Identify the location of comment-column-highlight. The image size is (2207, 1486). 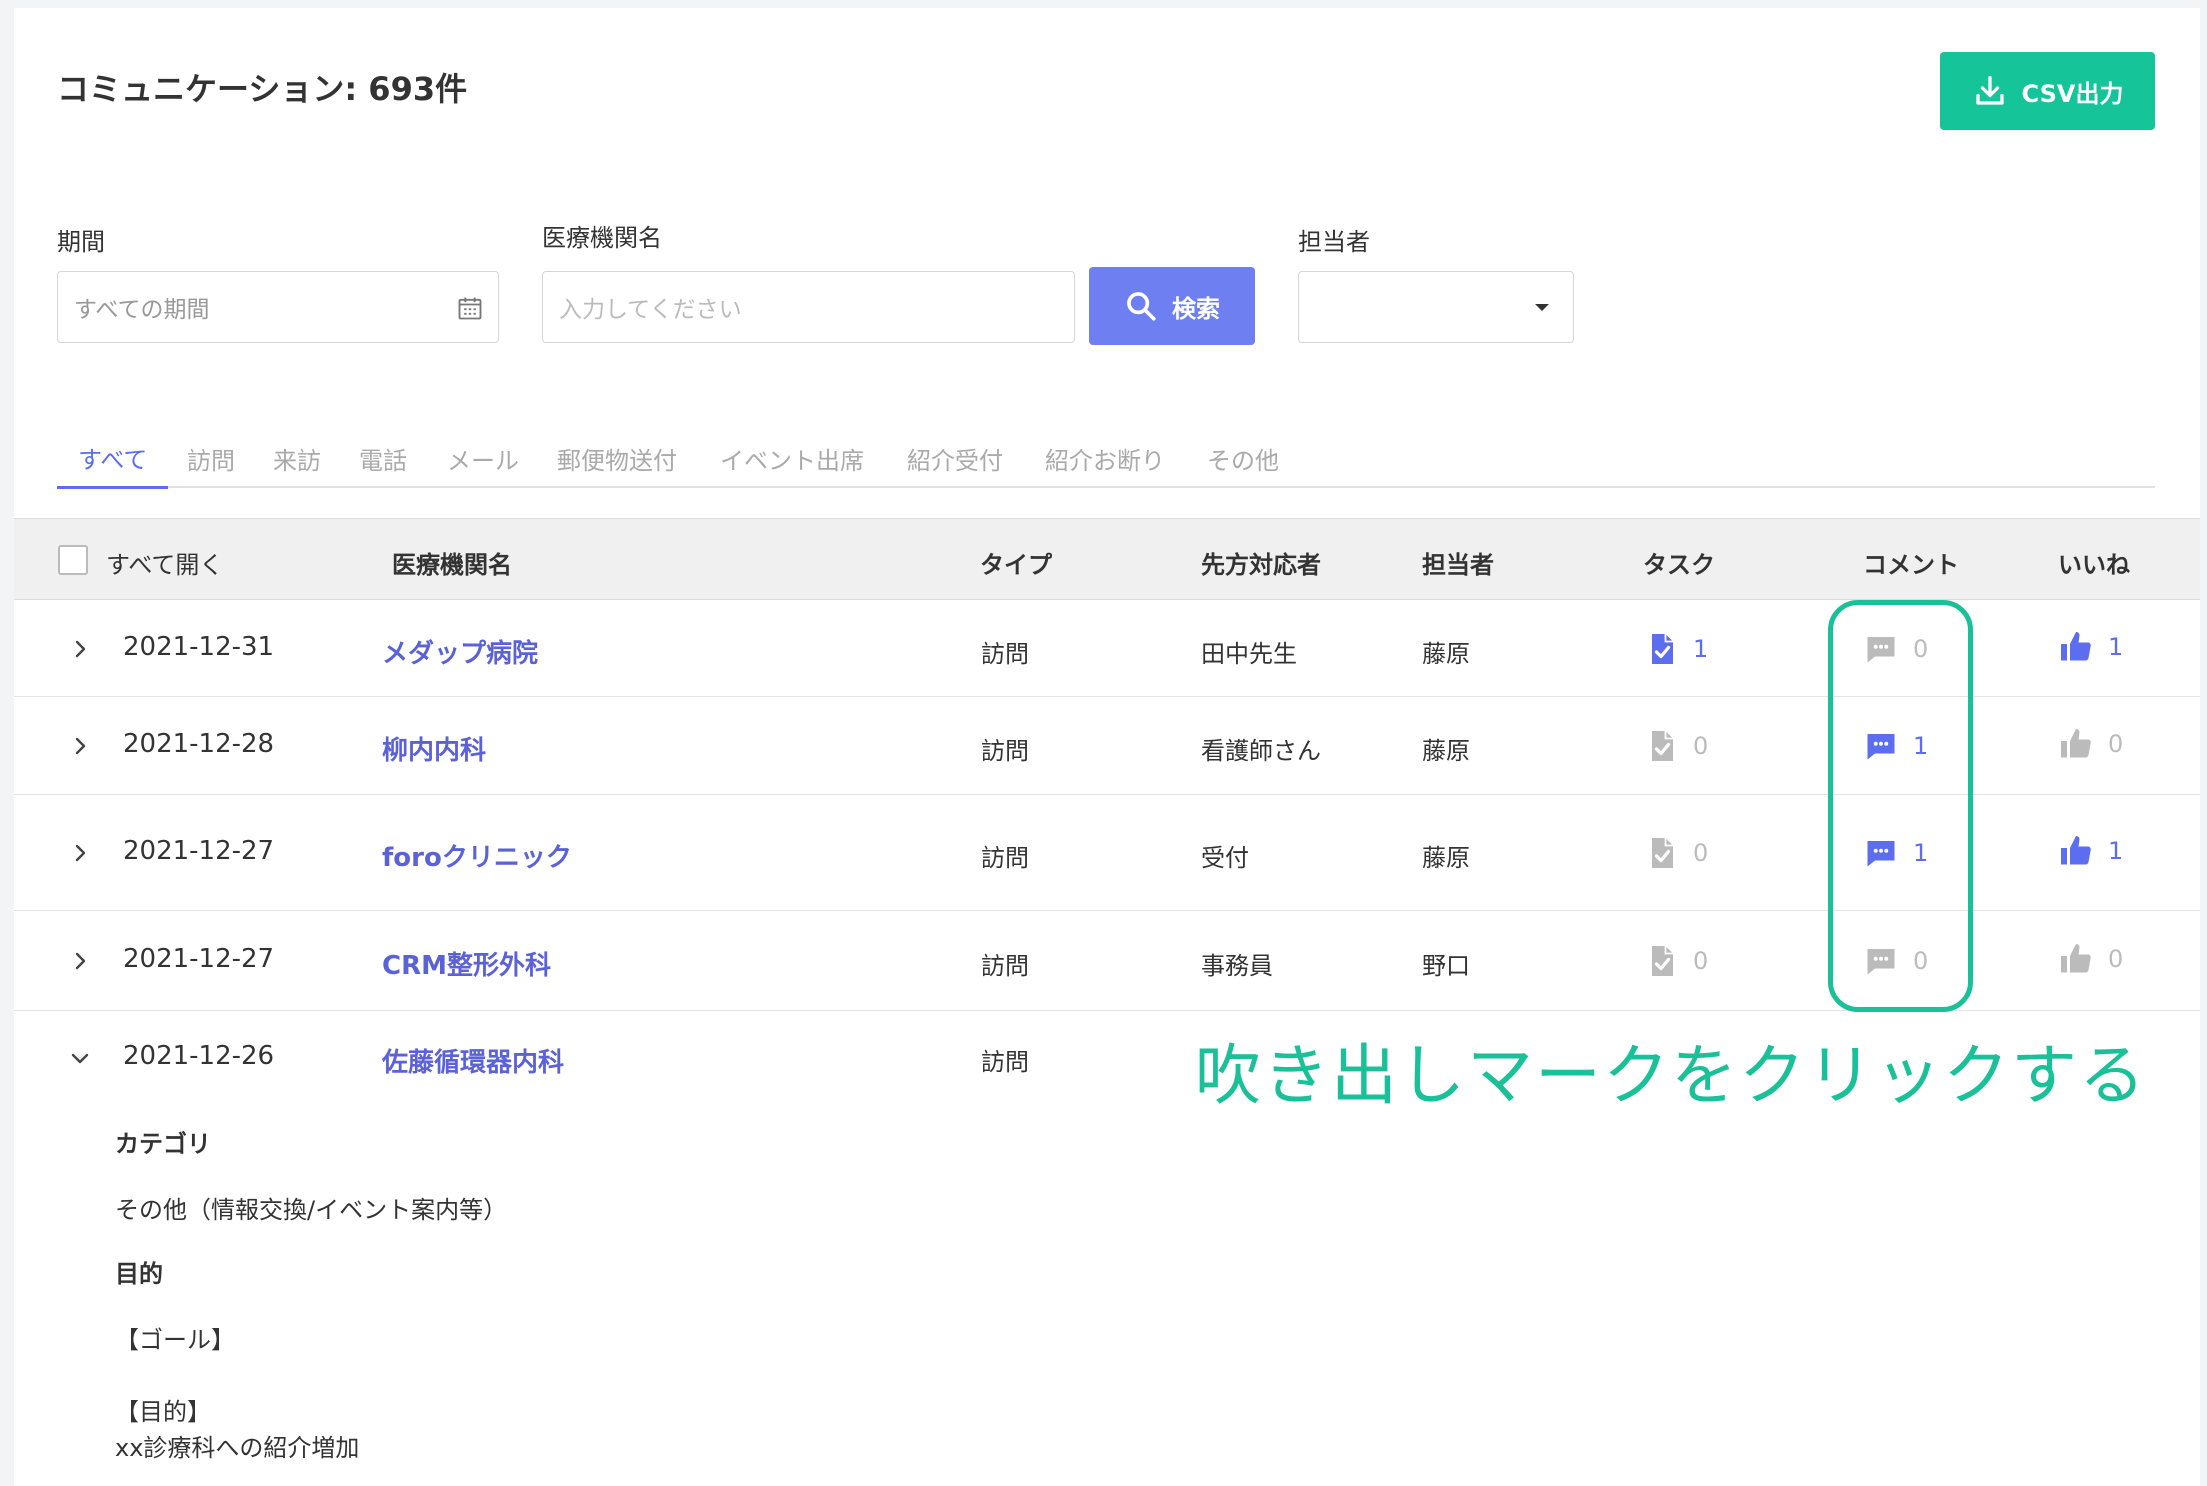
(1900, 806).